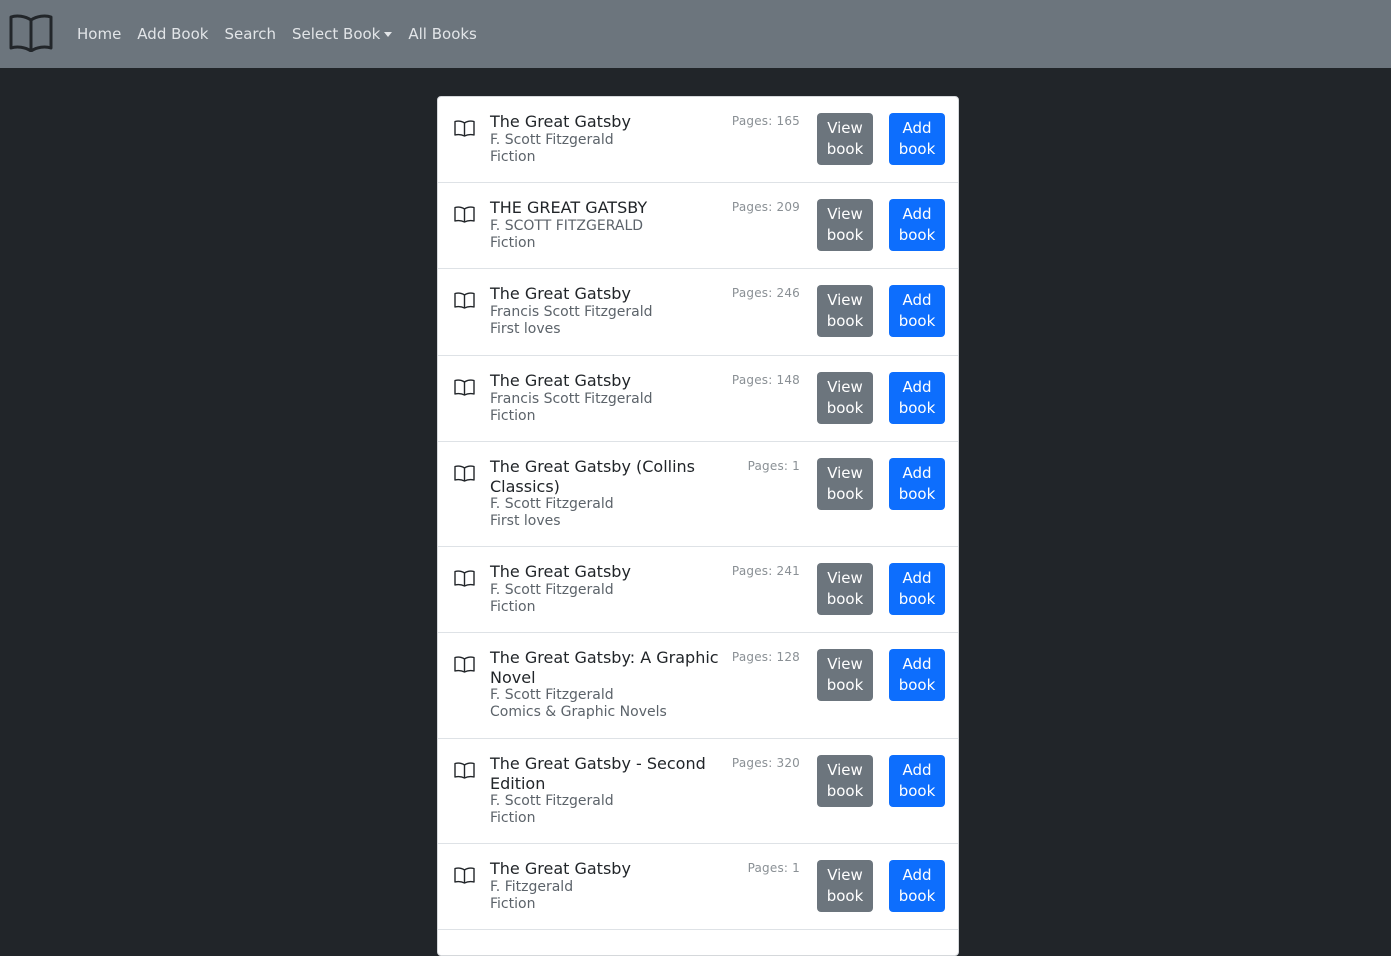 The image size is (1391, 956). What do you see at coordinates (250, 34) in the screenshot?
I see `nav-search: Search` at bounding box center [250, 34].